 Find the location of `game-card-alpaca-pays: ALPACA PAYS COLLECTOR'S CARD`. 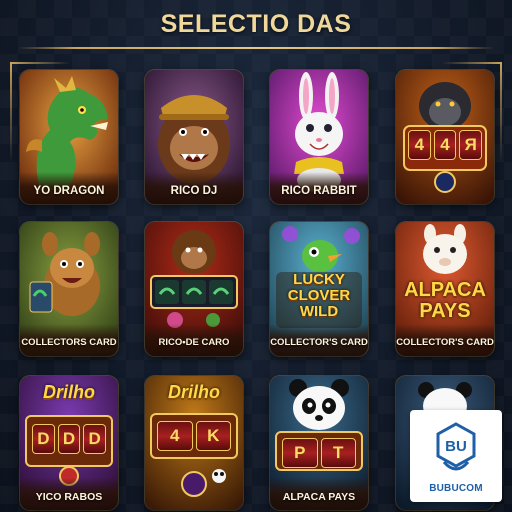

game-card-alpaca-pays: ALPACA PAYS COLLECTOR'S CARD is located at coordinates (445, 289).